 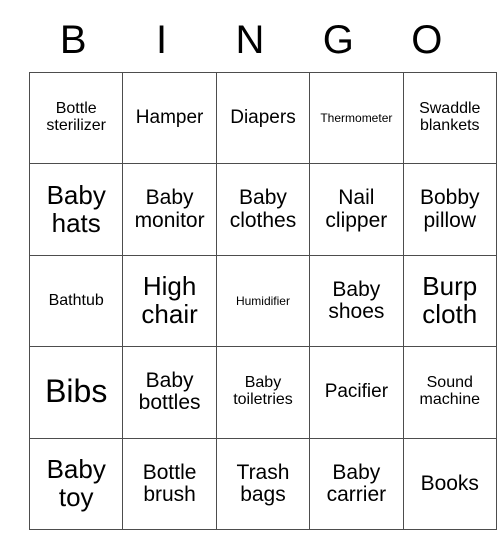 What do you see at coordinates (449, 301) in the screenshot?
I see `bingo-cell: Burp cloth` at bounding box center [449, 301].